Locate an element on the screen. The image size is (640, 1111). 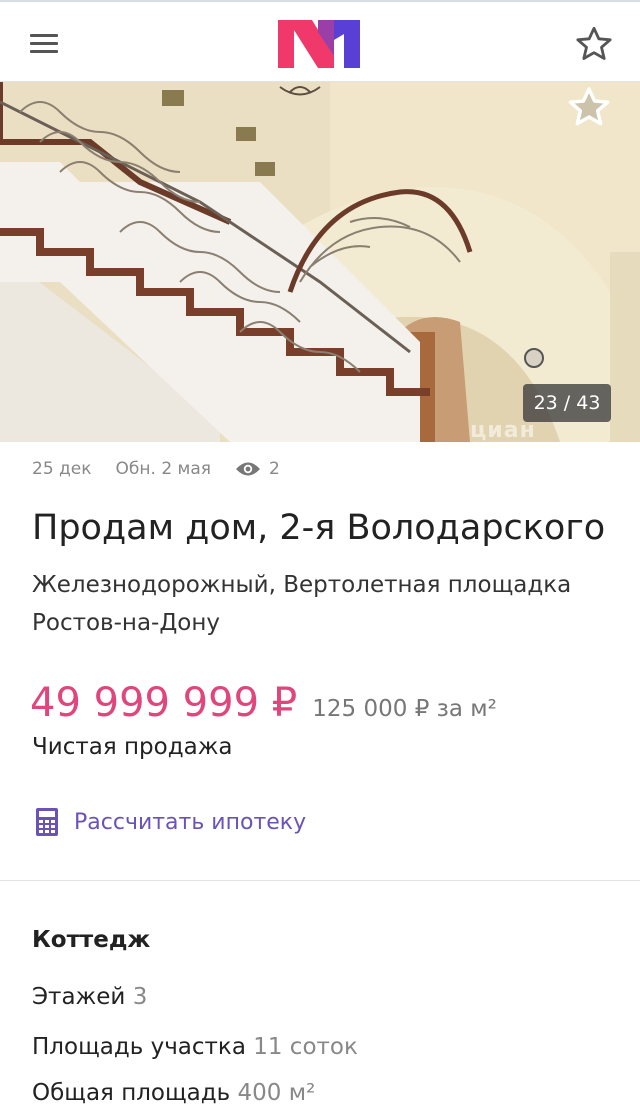
property-type-heading: Коттедж is located at coordinates (91, 940).